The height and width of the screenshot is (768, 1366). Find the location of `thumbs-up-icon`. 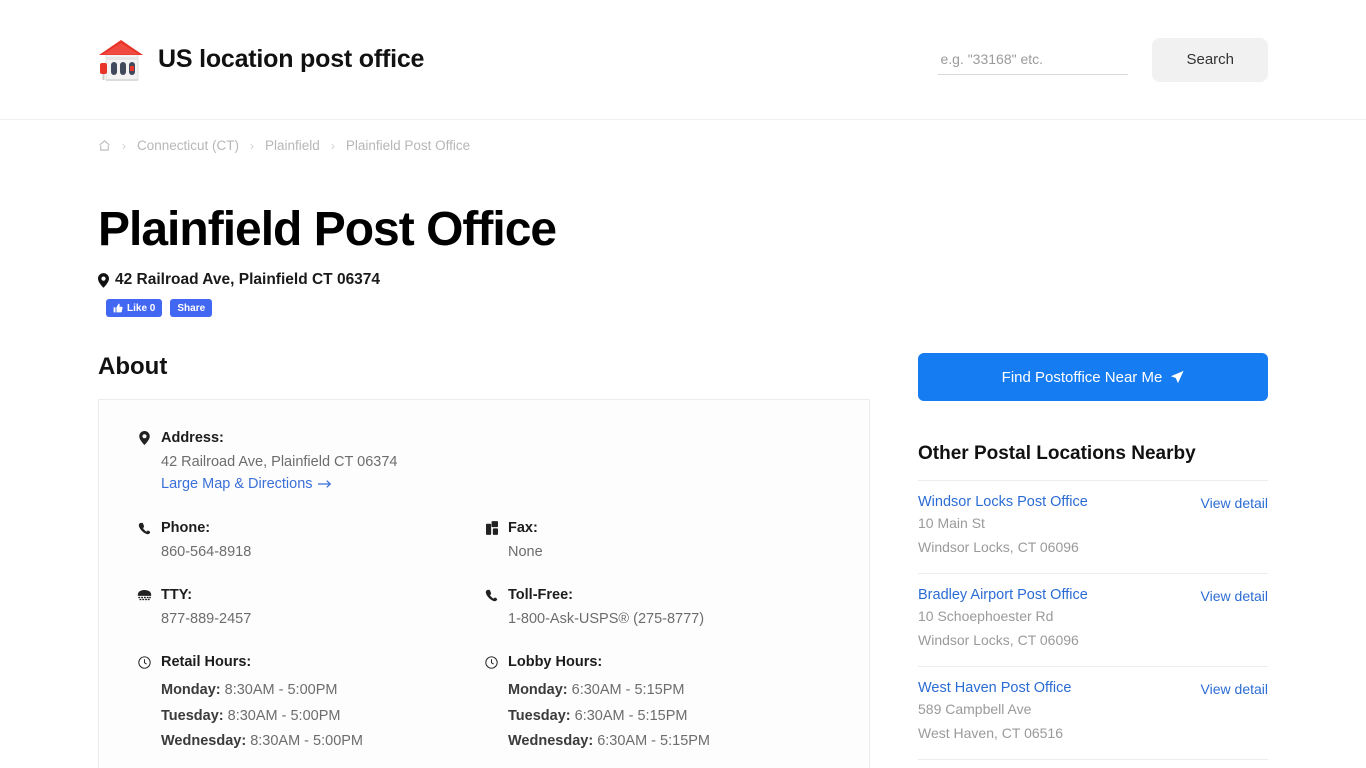

thumbs-up-icon is located at coordinates (118, 308).